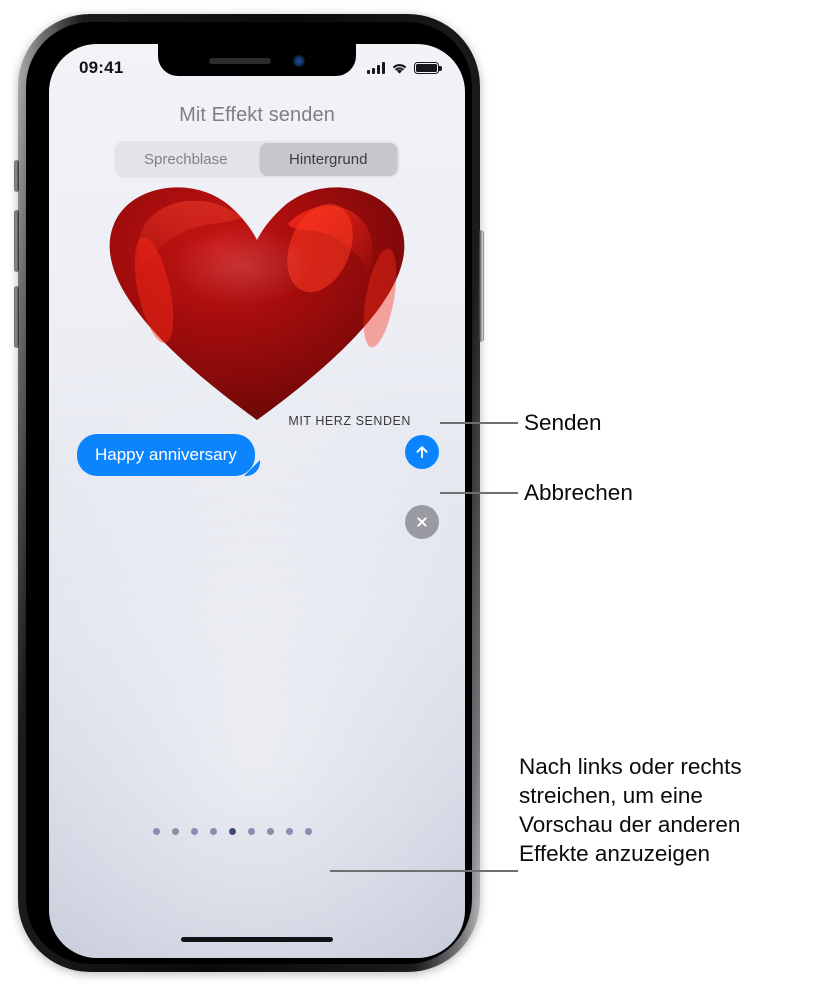  I want to click on front-camera-icon, so click(299, 61).